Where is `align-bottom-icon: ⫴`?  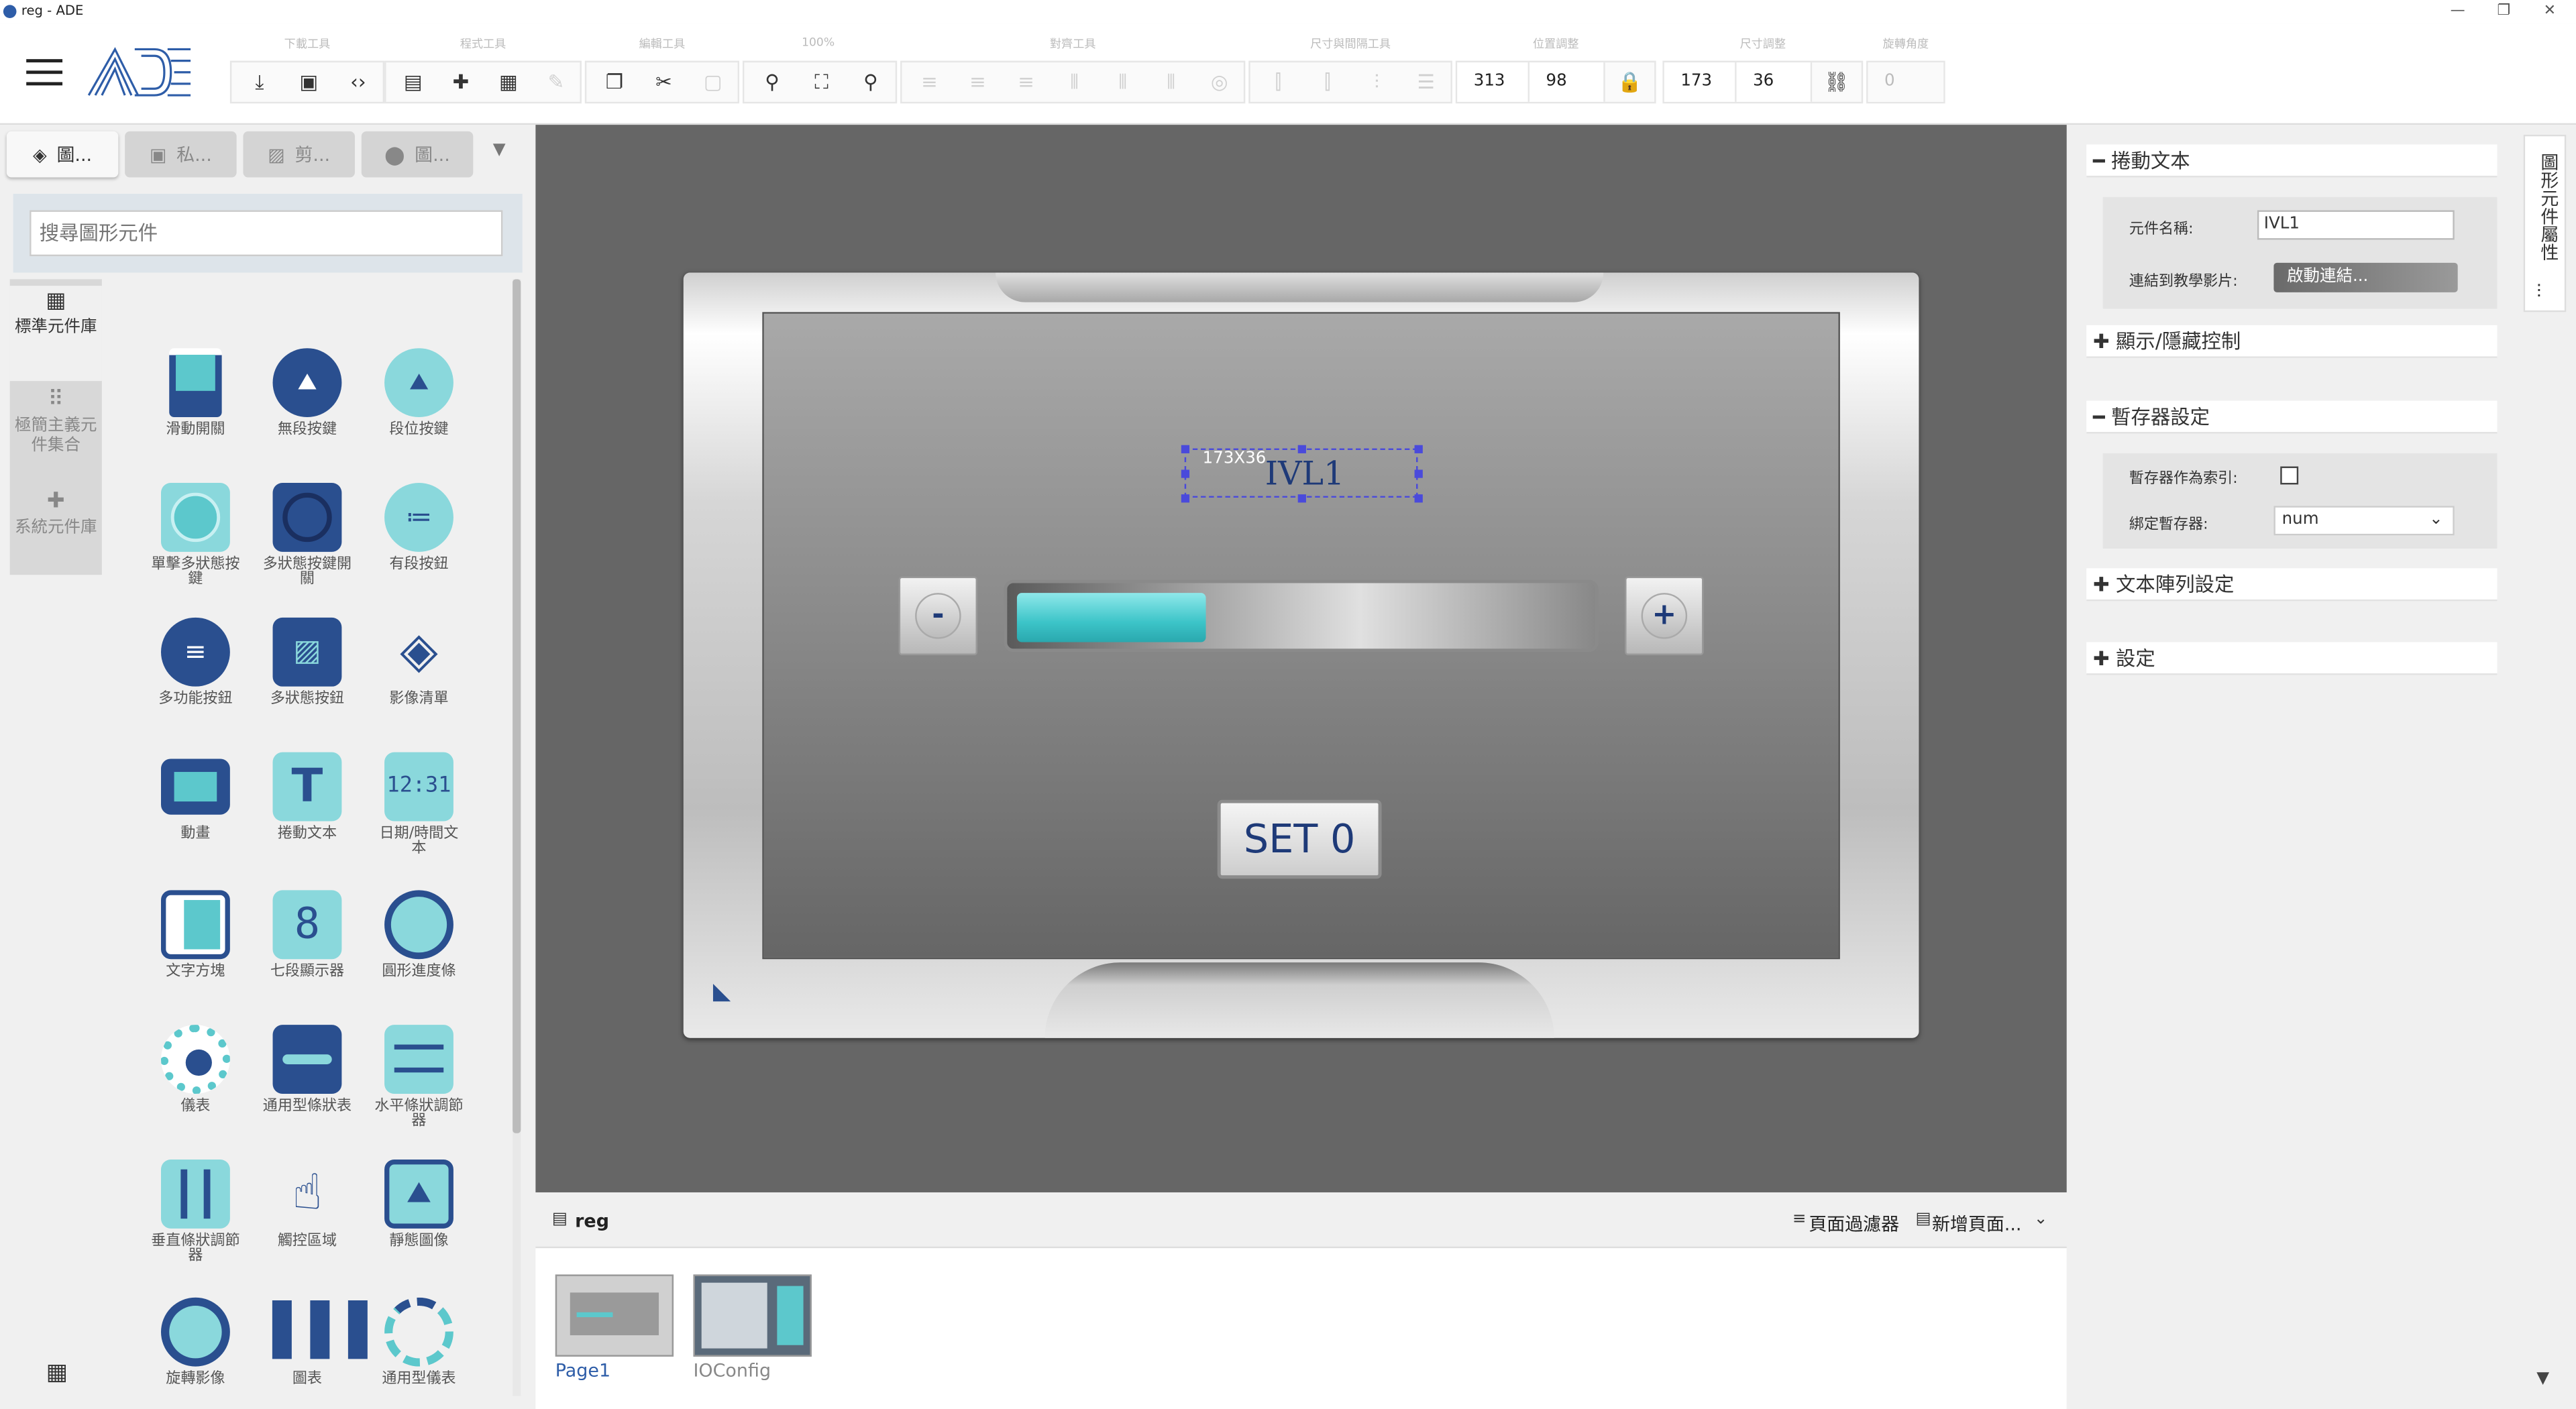 align-bottom-icon: ⫴ is located at coordinates (1171, 82).